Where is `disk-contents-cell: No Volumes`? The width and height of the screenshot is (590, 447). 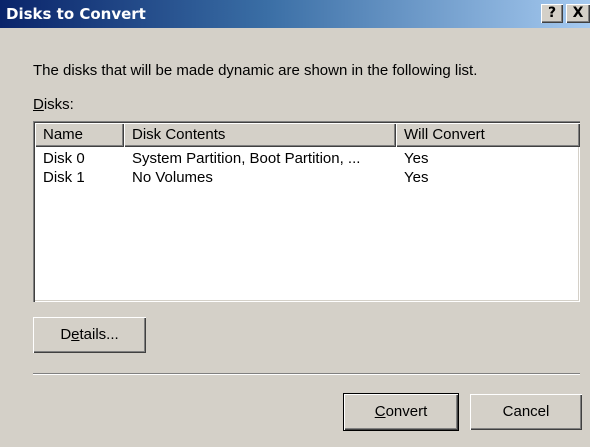
disk-contents-cell: No Volumes is located at coordinates (172, 177).